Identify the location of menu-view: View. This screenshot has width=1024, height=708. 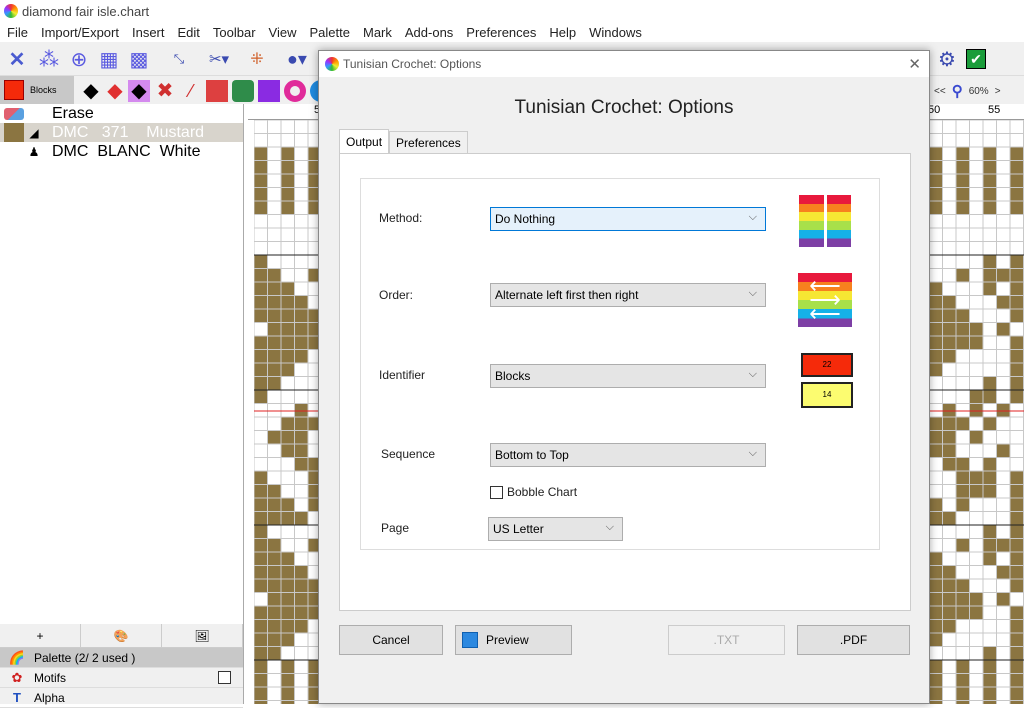
(282, 32).